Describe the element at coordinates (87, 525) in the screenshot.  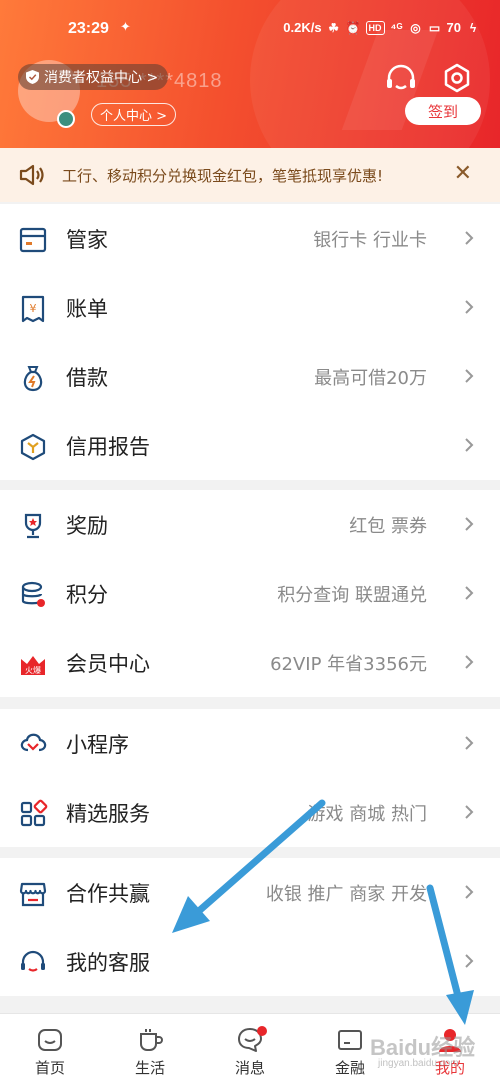
I see `menu-label: 奖励` at that location.